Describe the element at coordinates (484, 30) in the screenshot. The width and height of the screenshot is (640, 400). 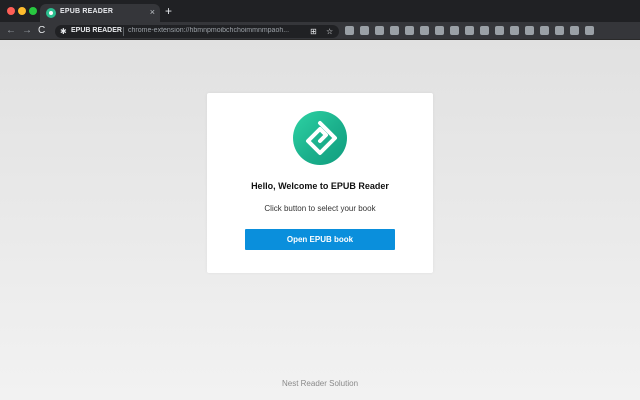
I see `extension-grid-icon` at that location.